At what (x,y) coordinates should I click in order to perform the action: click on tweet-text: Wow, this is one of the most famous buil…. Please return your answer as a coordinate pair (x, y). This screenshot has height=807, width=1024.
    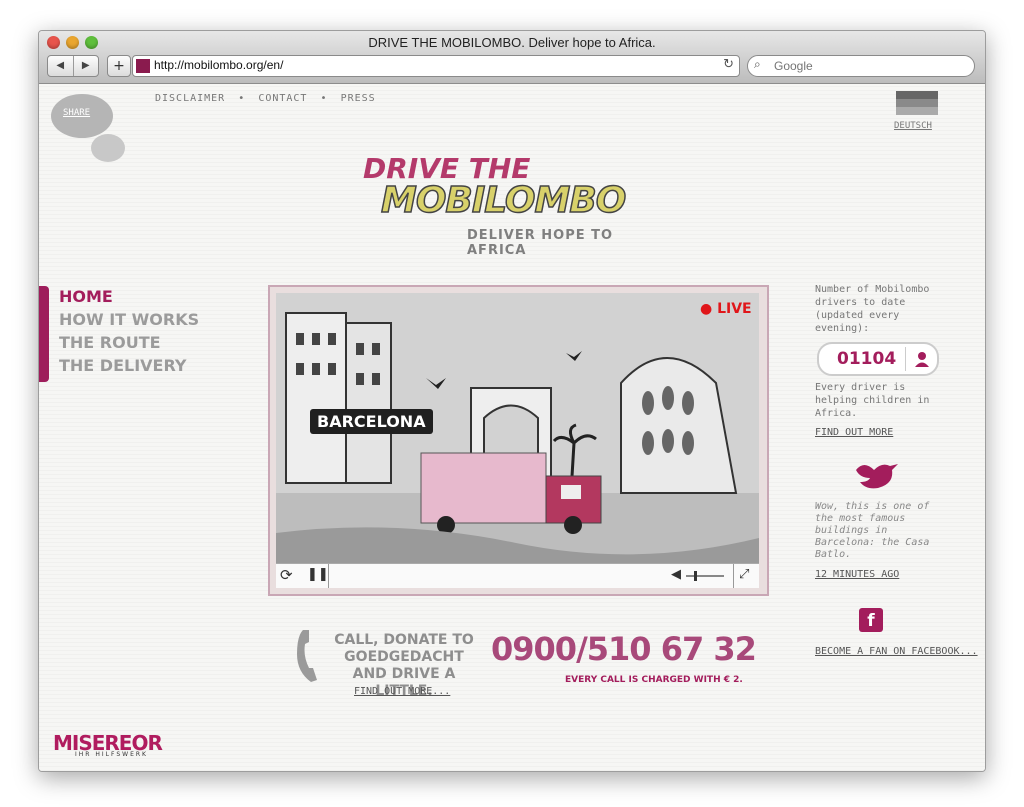
    Looking at the image, I should click on (872, 530).